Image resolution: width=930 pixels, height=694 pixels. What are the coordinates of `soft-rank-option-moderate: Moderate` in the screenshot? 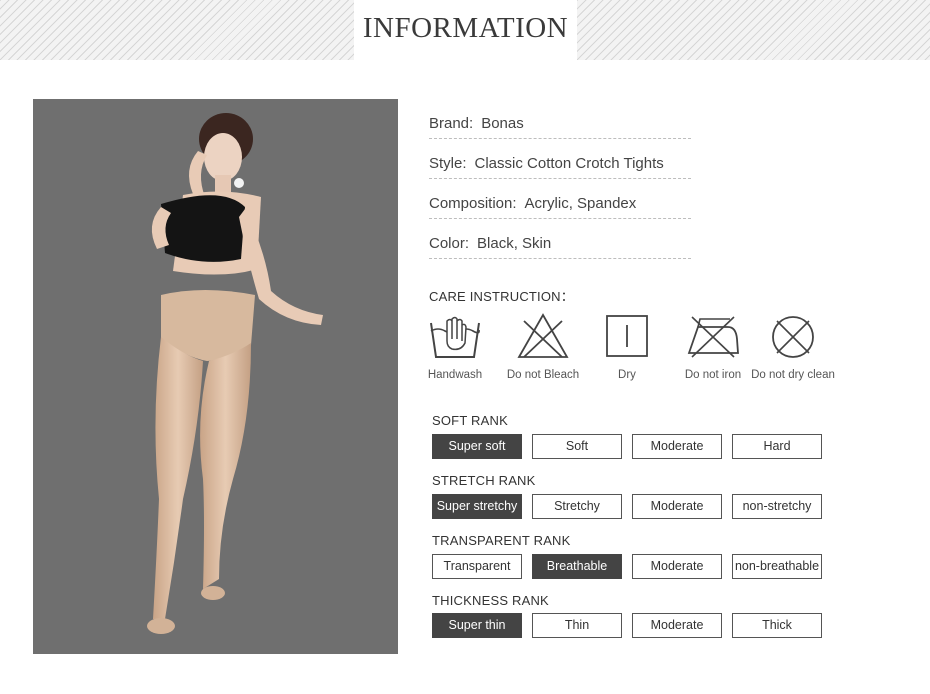 It's located at (677, 446).